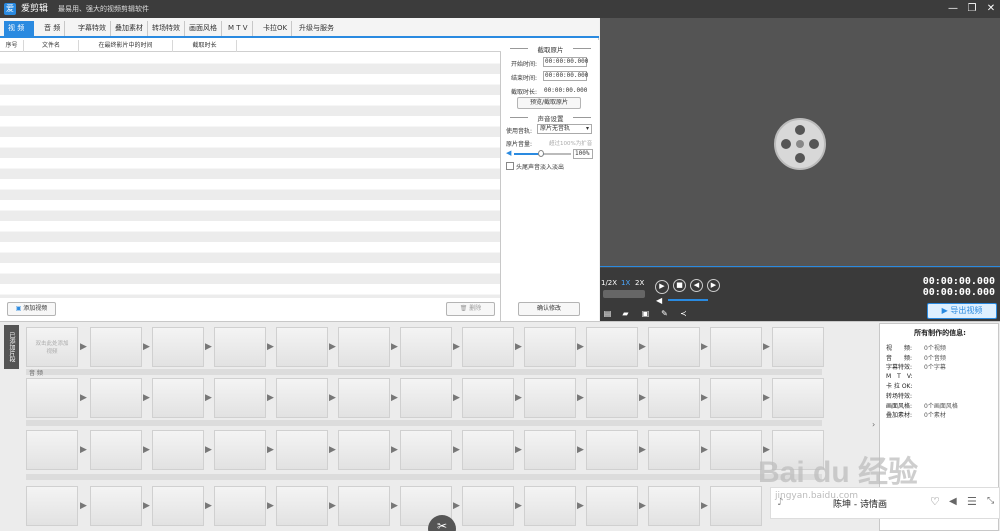 The width and height of the screenshot is (1000, 531). I want to click on preview-clip-button: 预览/截取原片, so click(549, 103).